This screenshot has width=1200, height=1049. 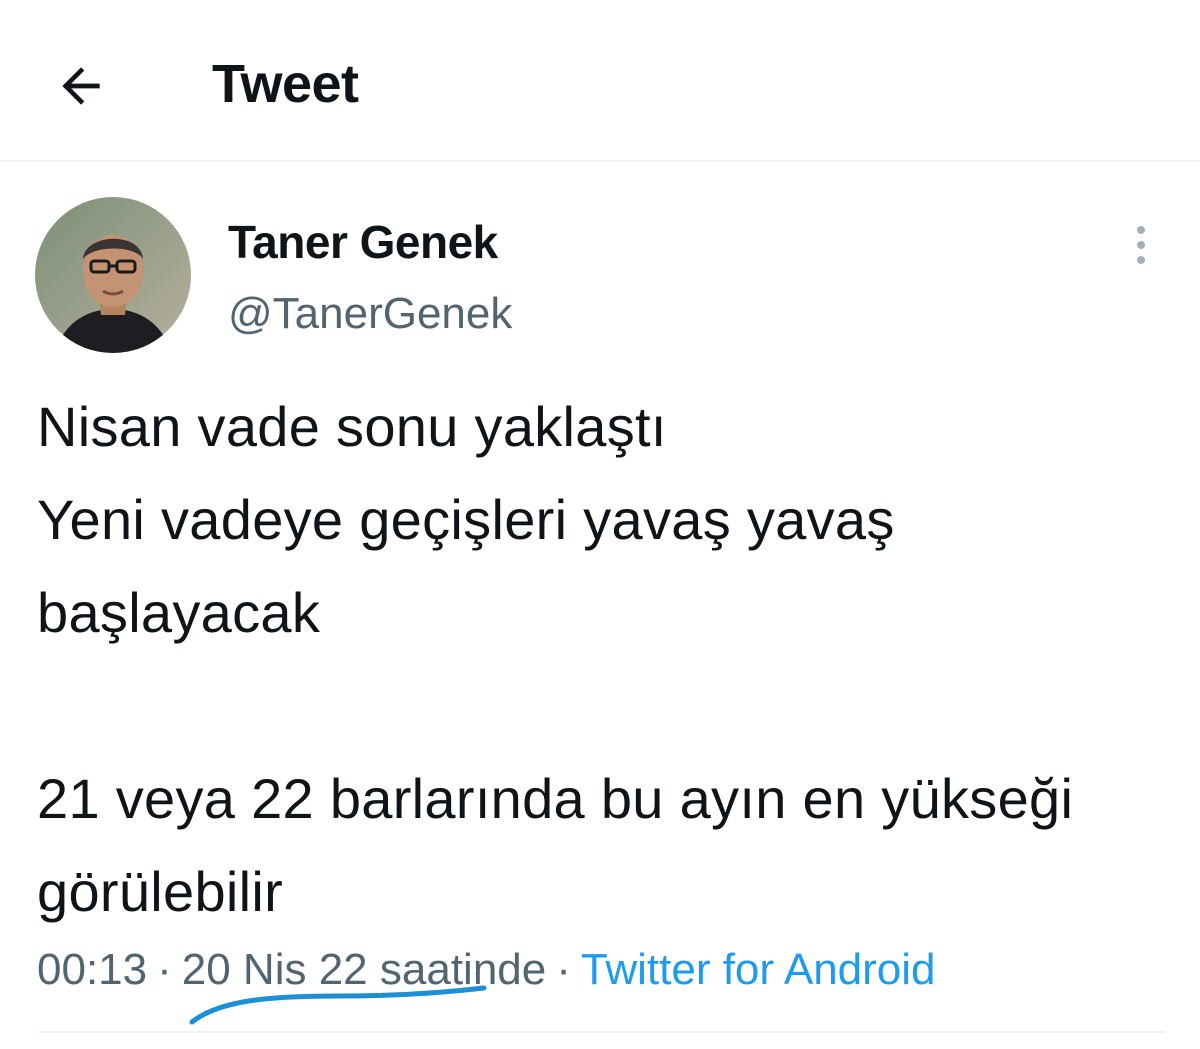 What do you see at coordinates (92, 969) in the screenshot?
I see `tweet-time: 00:13` at bounding box center [92, 969].